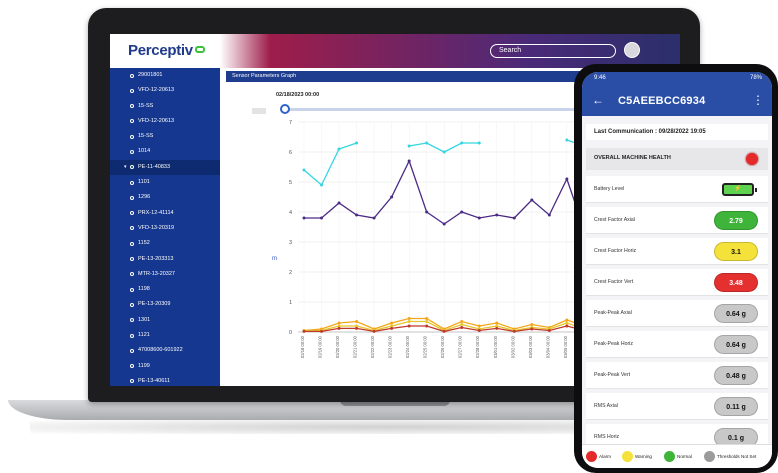 The width and height of the screenshot is (778, 473). What do you see at coordinates (337, 346) in the screenshot?
I see `x-tick-label: 02/20 00:00` at bounding box center [337, 346].